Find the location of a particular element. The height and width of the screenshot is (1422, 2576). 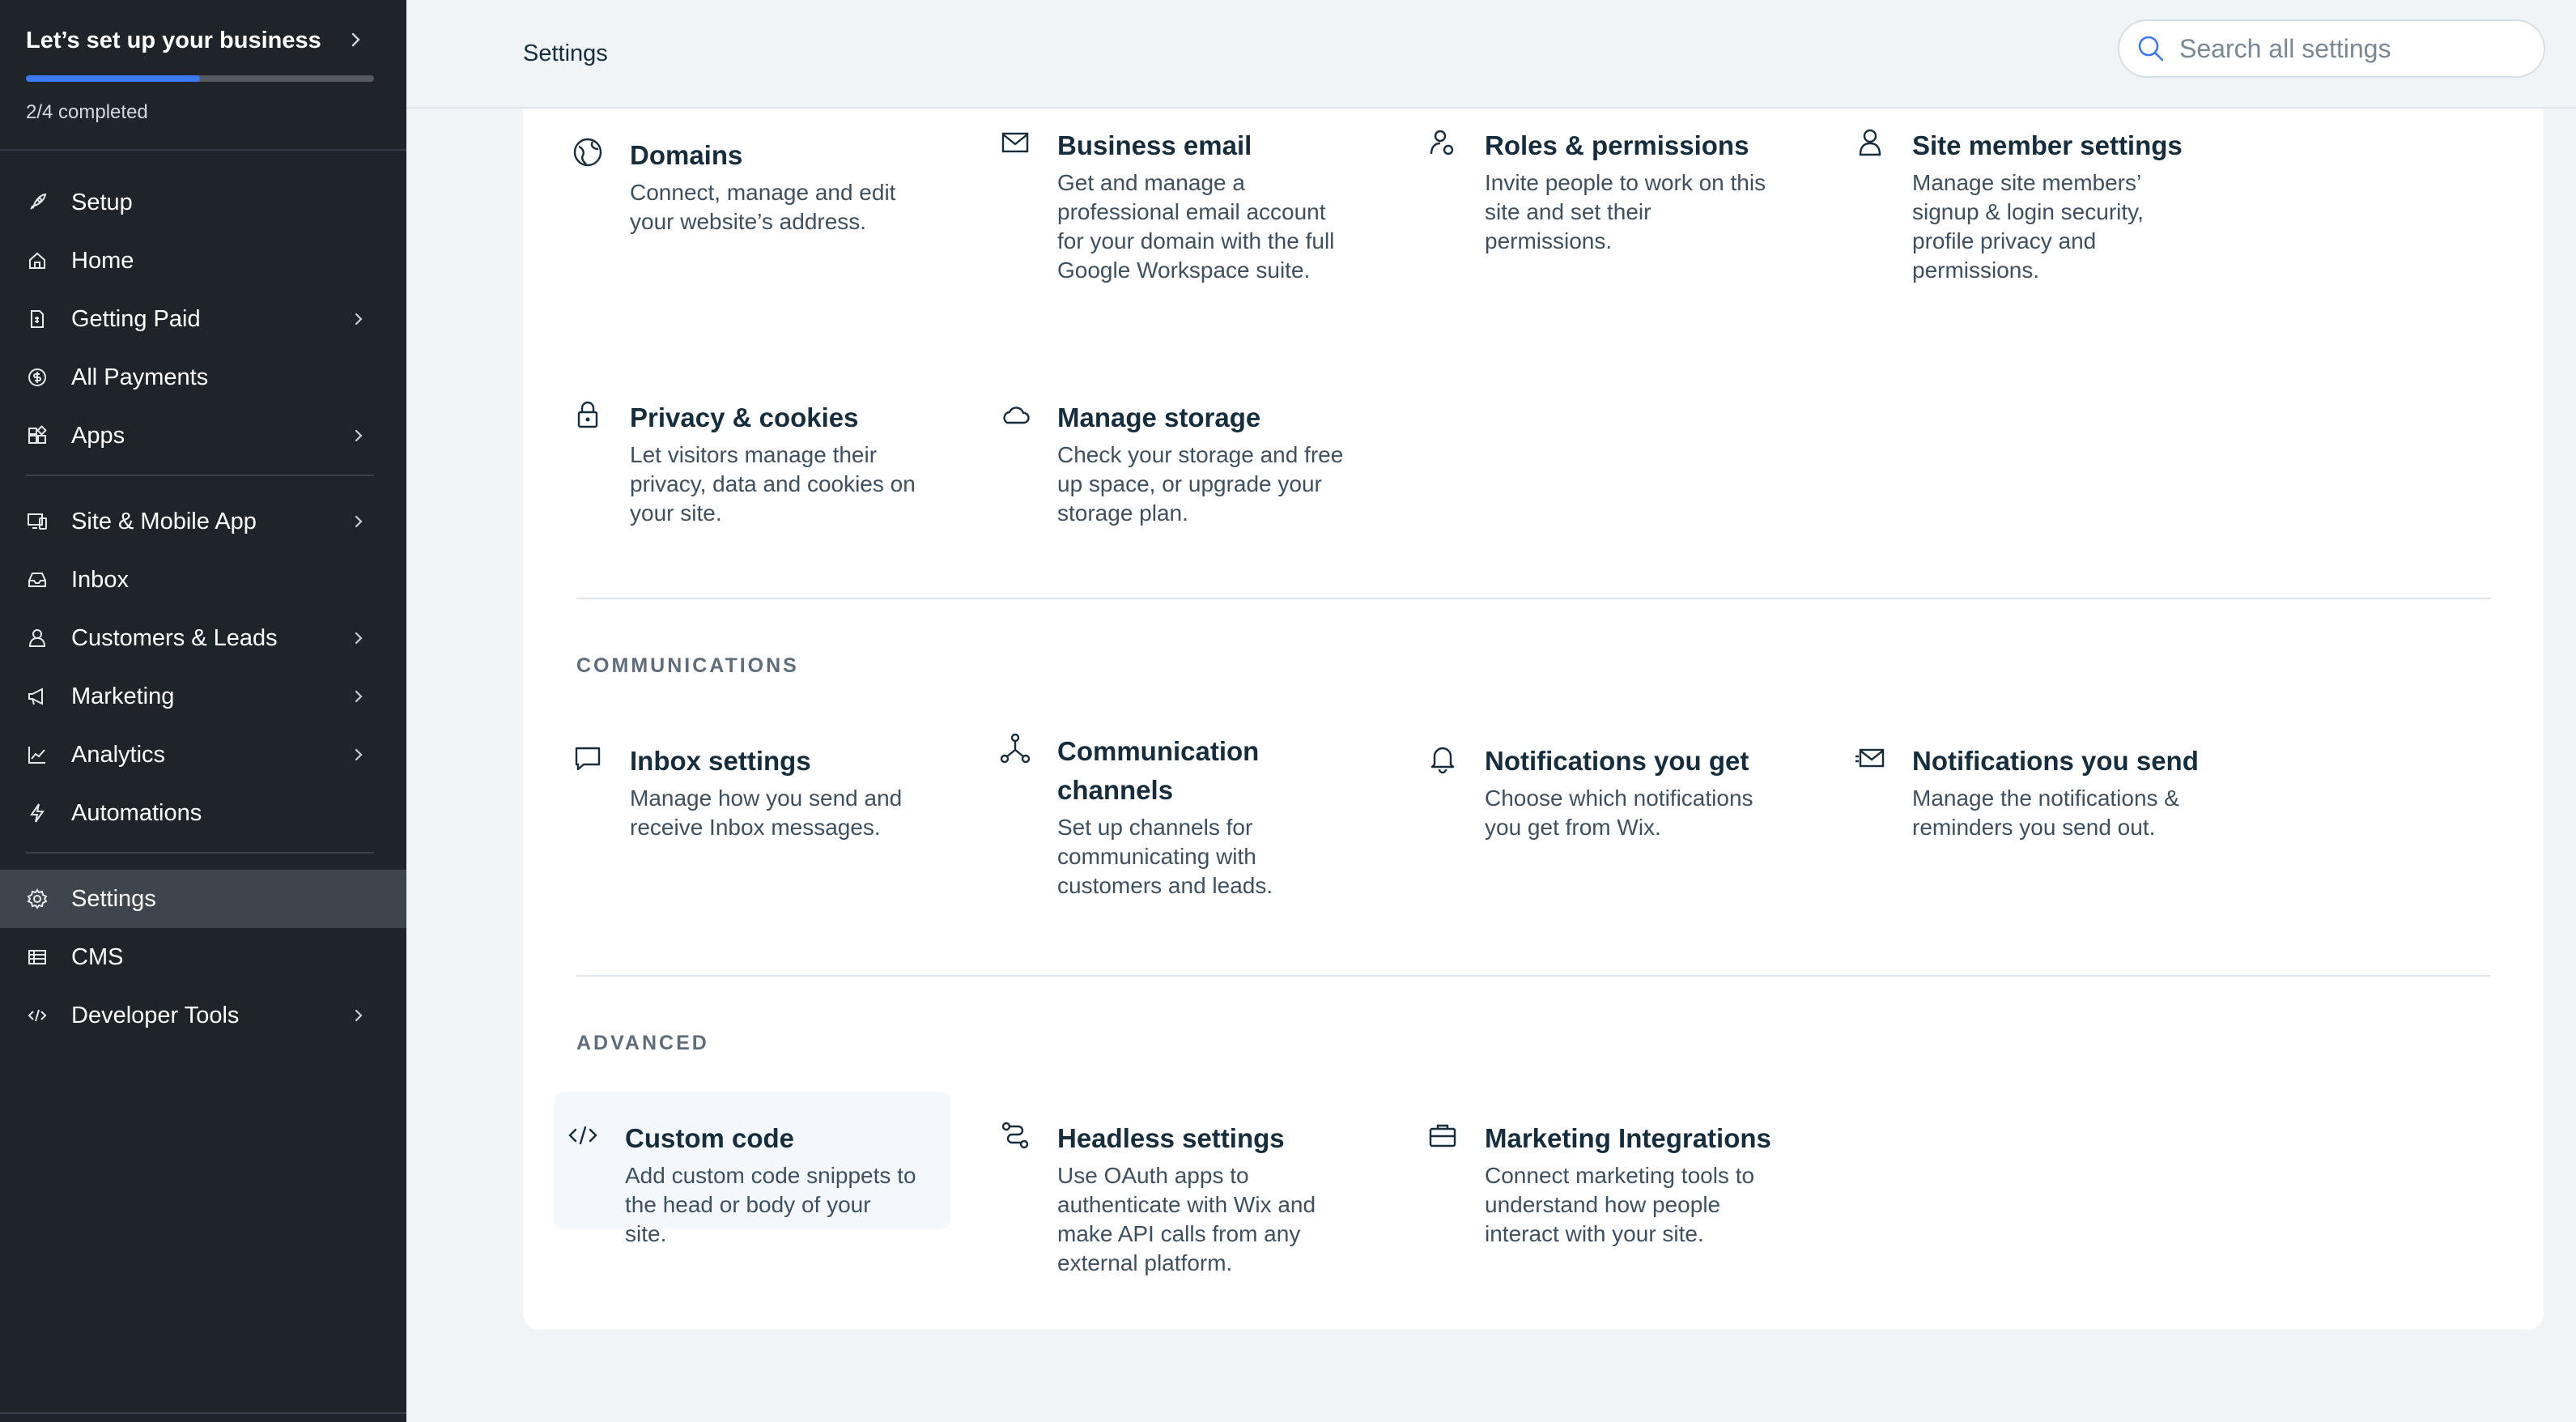

sidebar-item-automations: Automations is located at coordinates (203, 813).